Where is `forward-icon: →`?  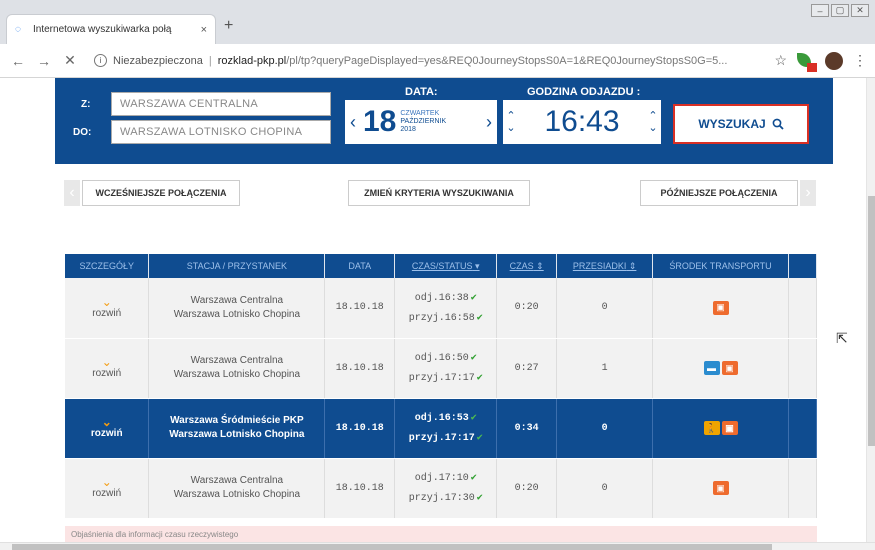
forward-icon: → is located at coordinates (44, 61).